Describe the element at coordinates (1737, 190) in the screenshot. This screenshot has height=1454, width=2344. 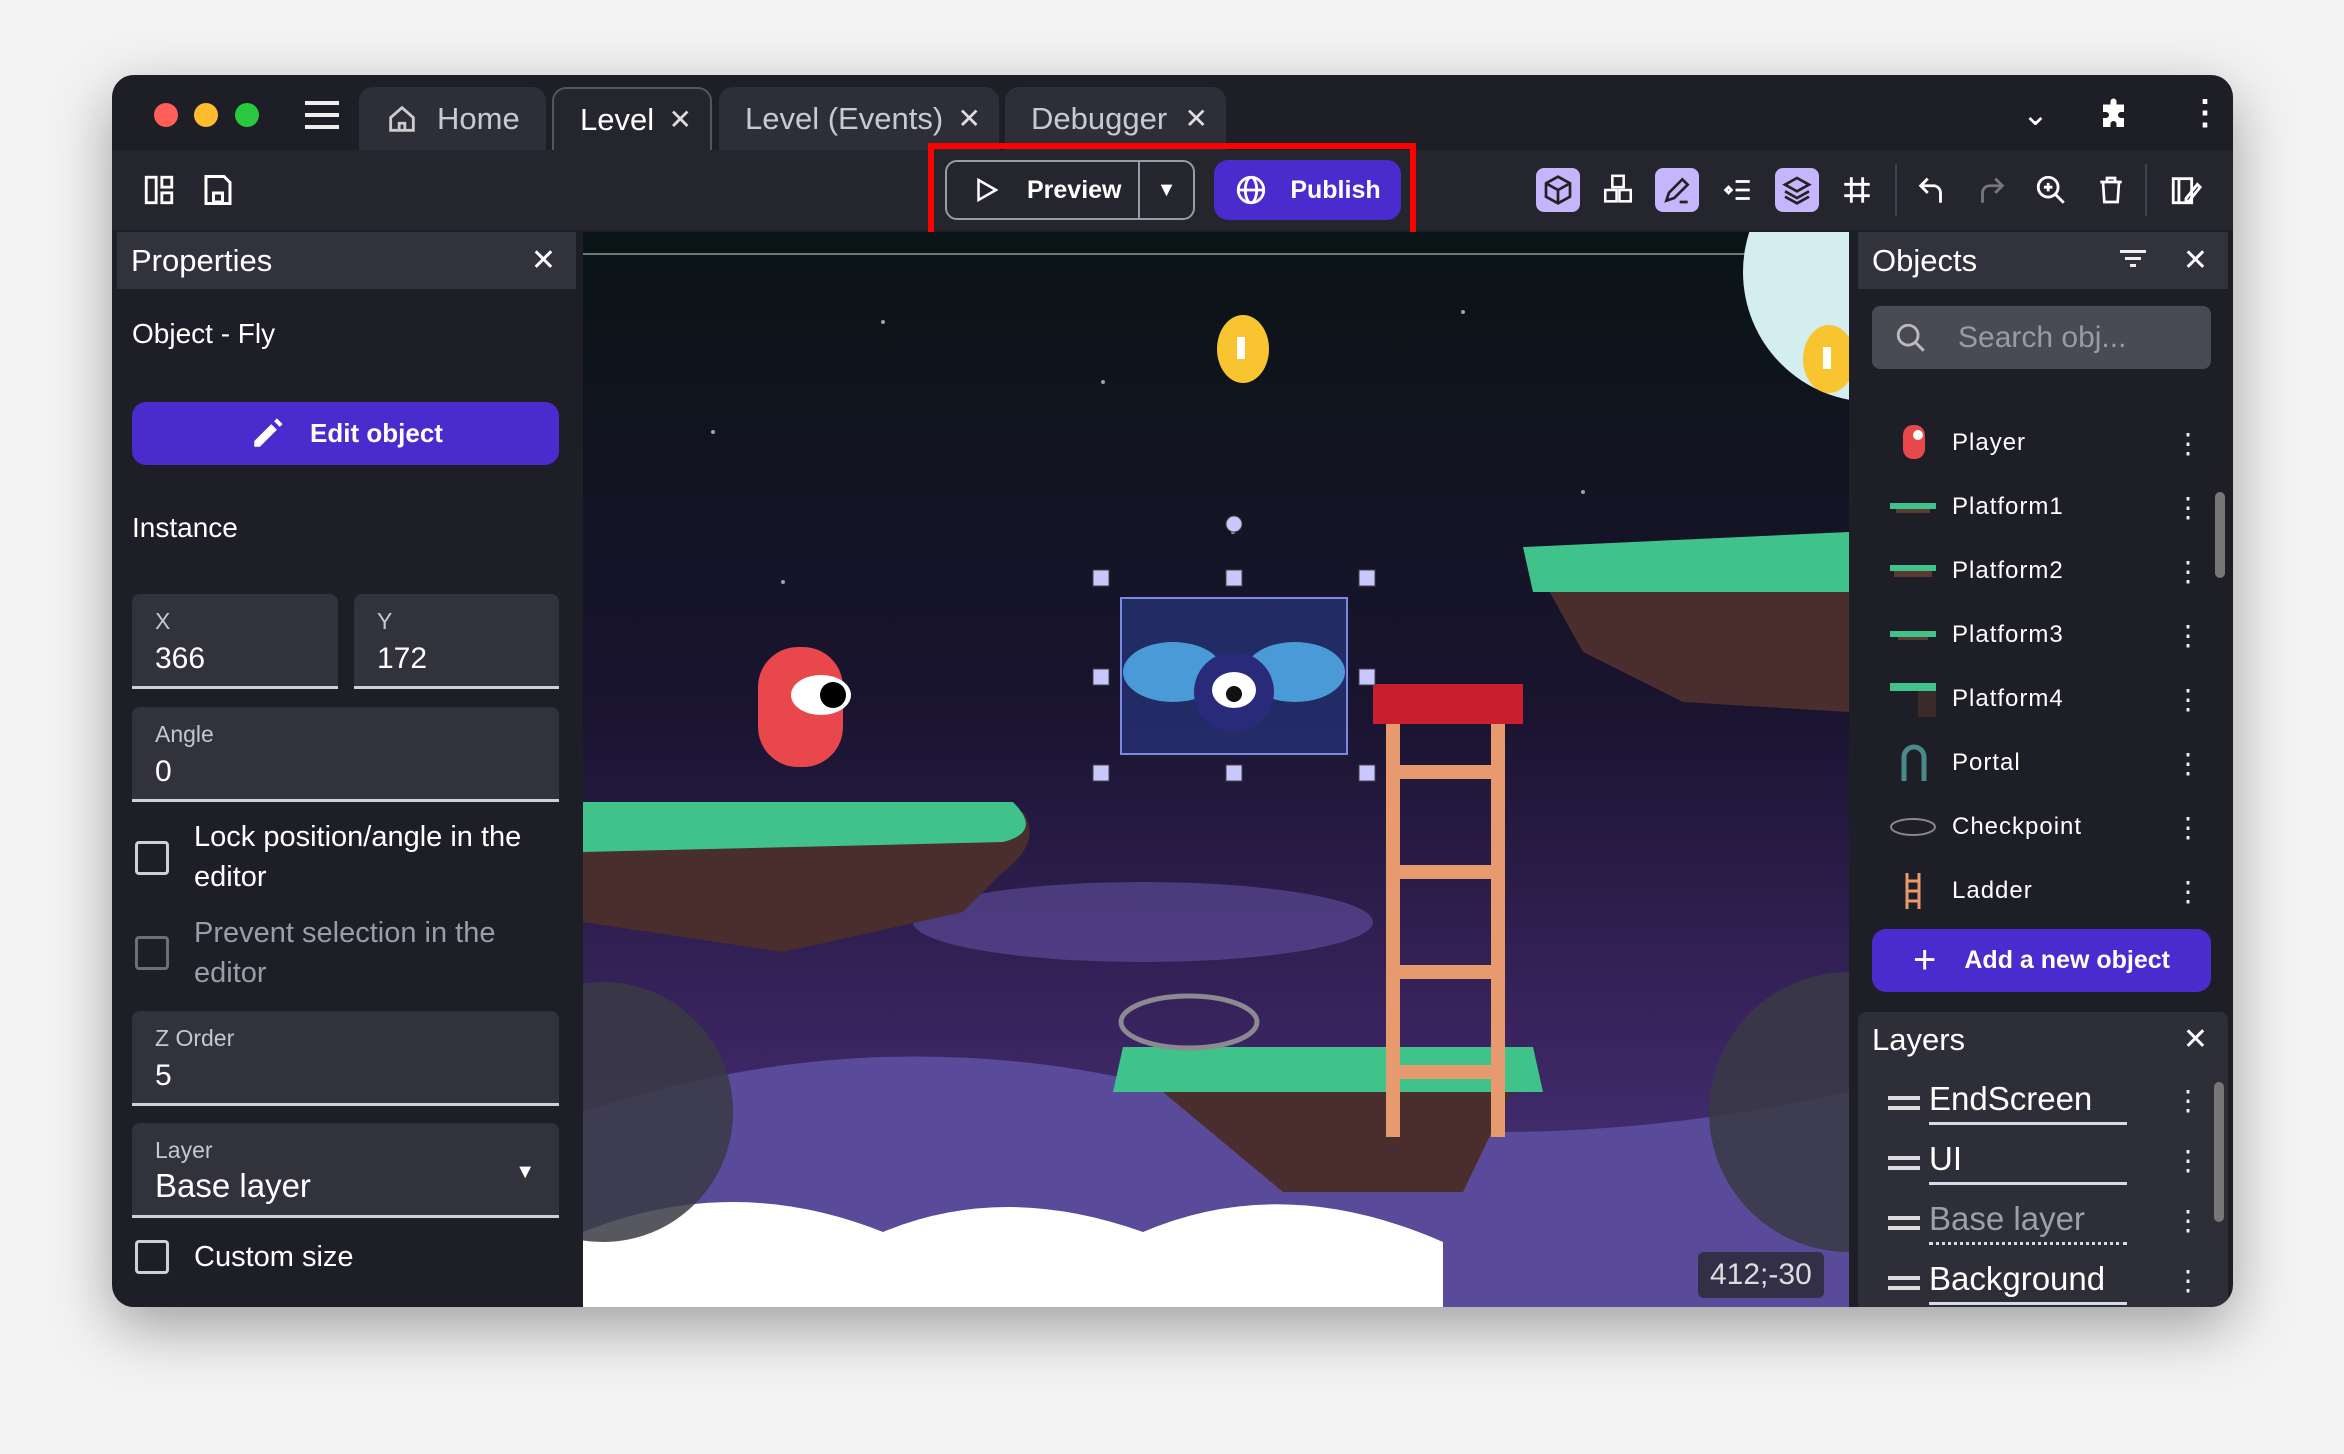
I see `instances-list-icon` at that location.